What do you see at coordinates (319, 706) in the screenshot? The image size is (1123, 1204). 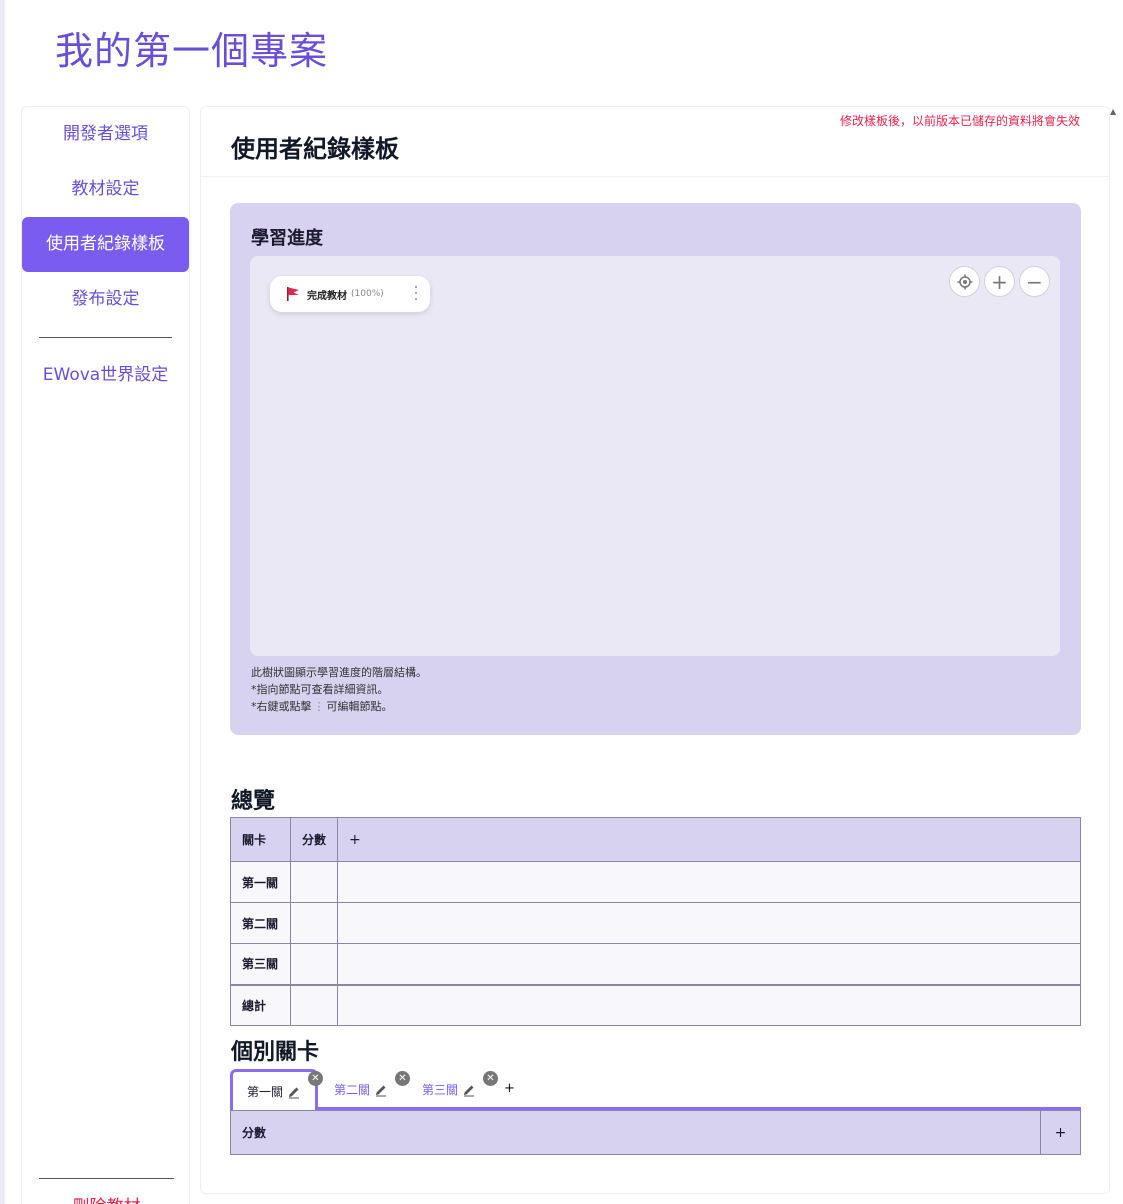 I see `vertical-dots-icon: ⋮` at bounding box center [319, 706].